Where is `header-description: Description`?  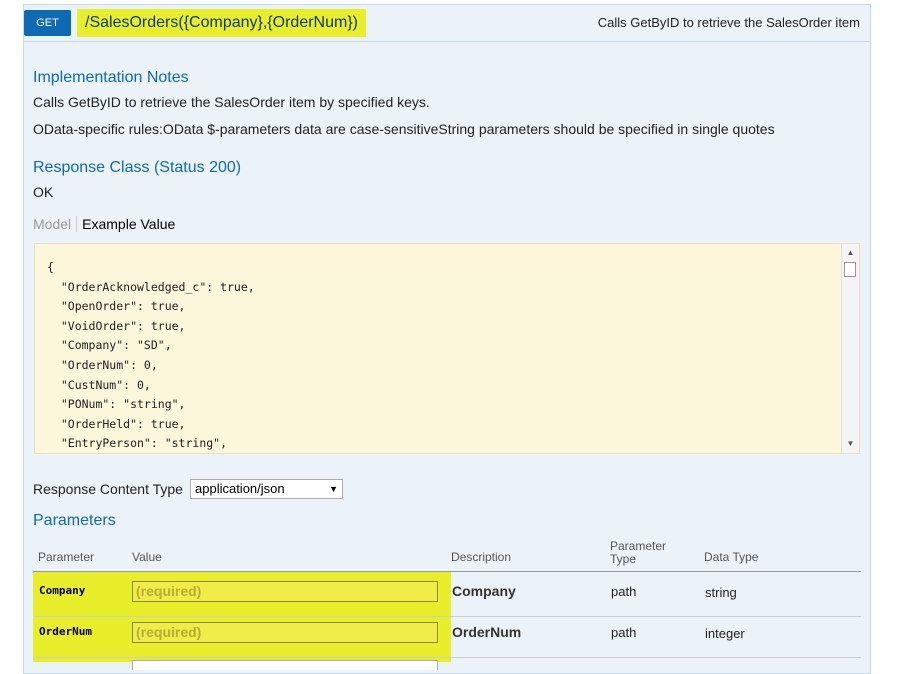
header-description: Description is located at coordinates (481, 557).